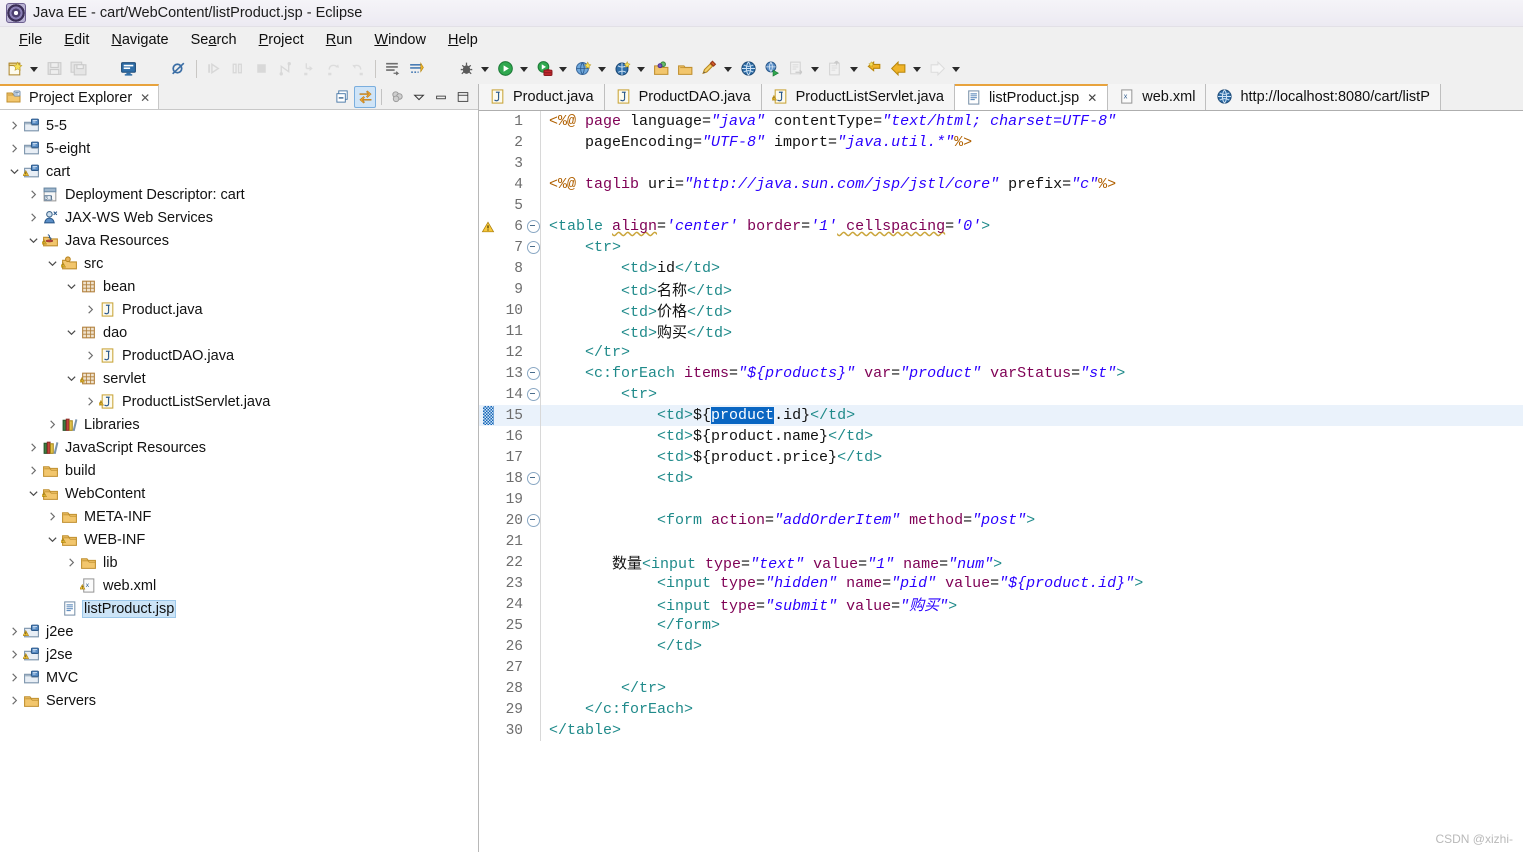 Image resolution: width=1523 pixels, height=852 pixels. What do you see at coordinates (463, 97) in the screenshot?
I see `maximize-icon` at bounding box center [463, 97].